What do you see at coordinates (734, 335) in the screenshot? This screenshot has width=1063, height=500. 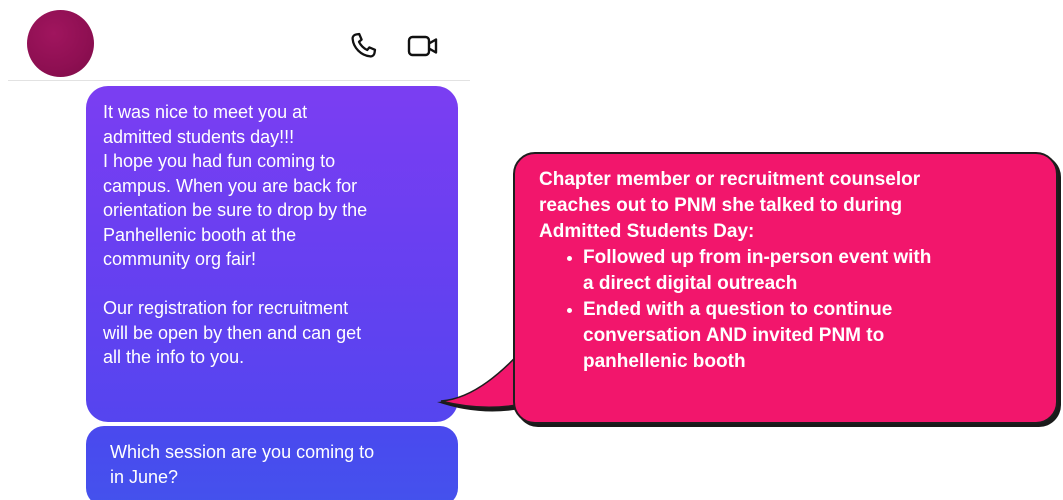 I see `callout-bullet-line: conversation AND invited PNM to` at bounding box center [734, 335].